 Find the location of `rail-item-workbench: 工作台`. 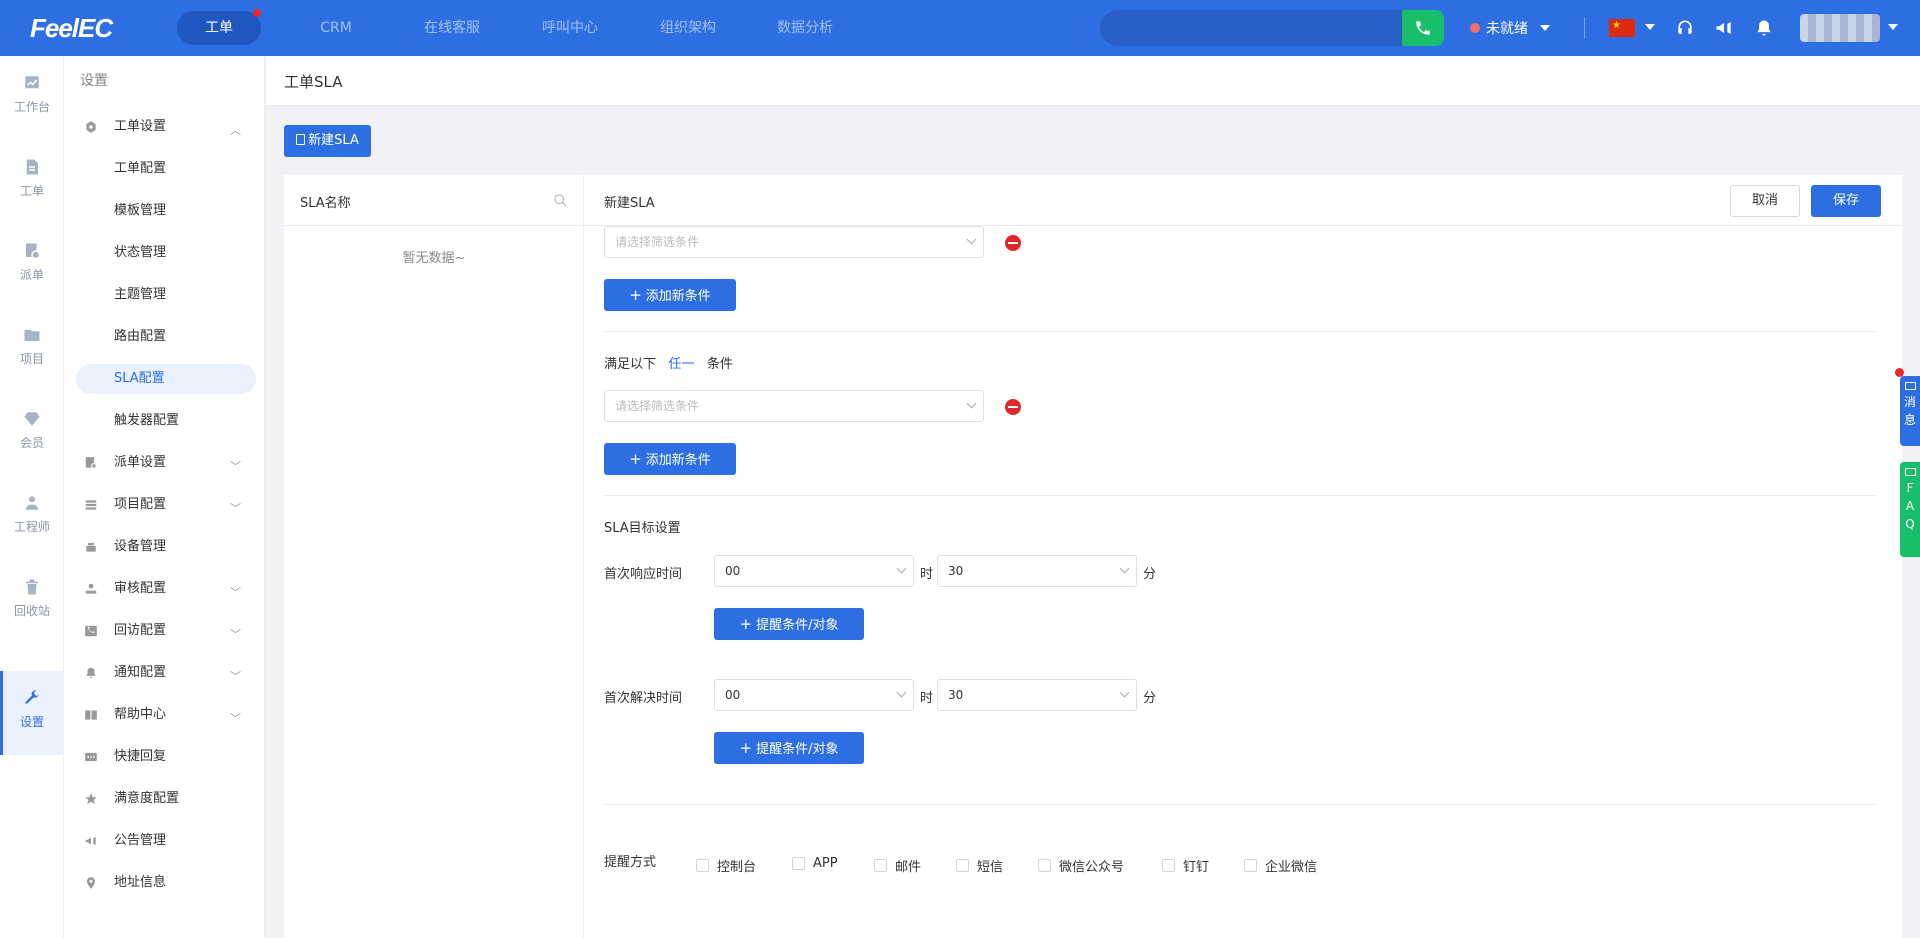

rail-item-workbench: 工作台 is located at coordinates (32, 98).